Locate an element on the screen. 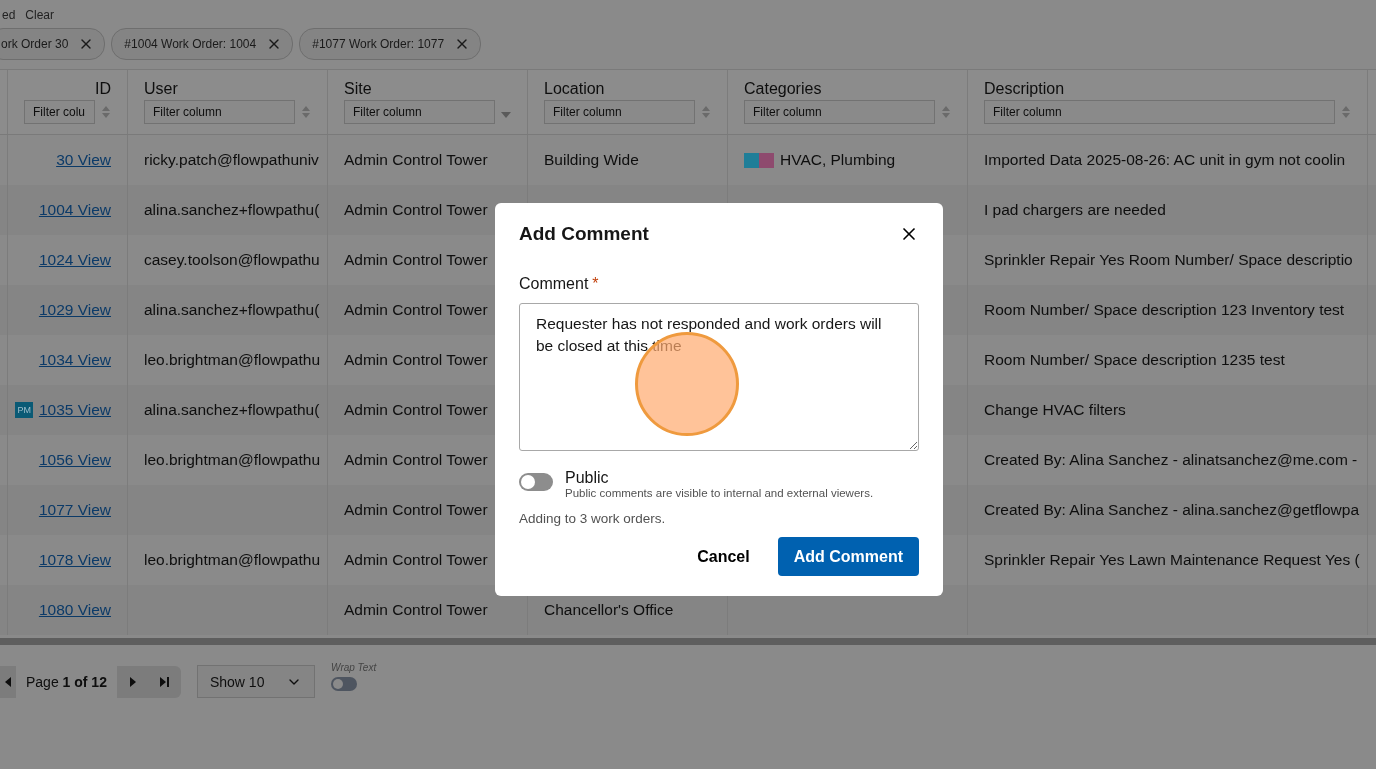 The height and width of the screenshot is (769, 1376). last-page-button is located at coordinates (164, 681).